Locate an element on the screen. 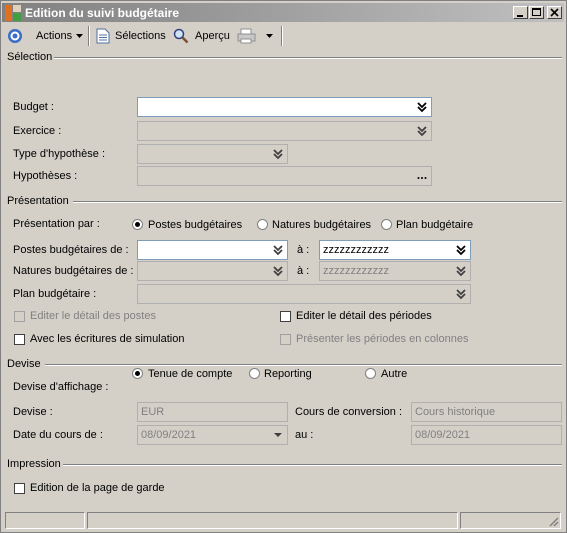 Image resolution: width=567 pixels, height=533 pixels. apercu-button: Aperçu is located at coordinates (201, 36).